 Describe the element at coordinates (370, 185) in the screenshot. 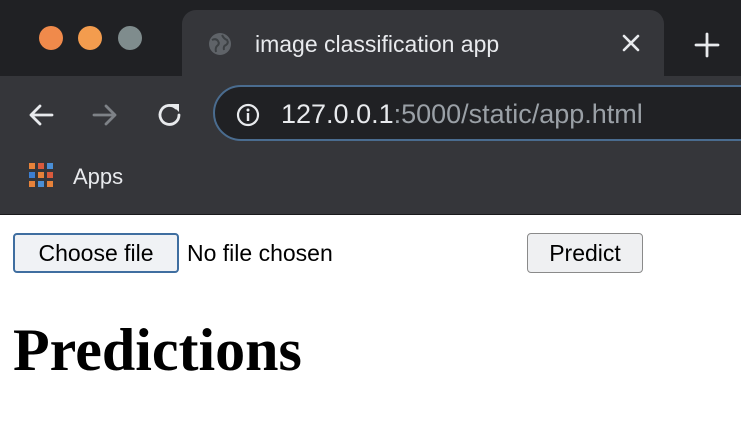

I see `bookmarks-bar: Apps` at that location.